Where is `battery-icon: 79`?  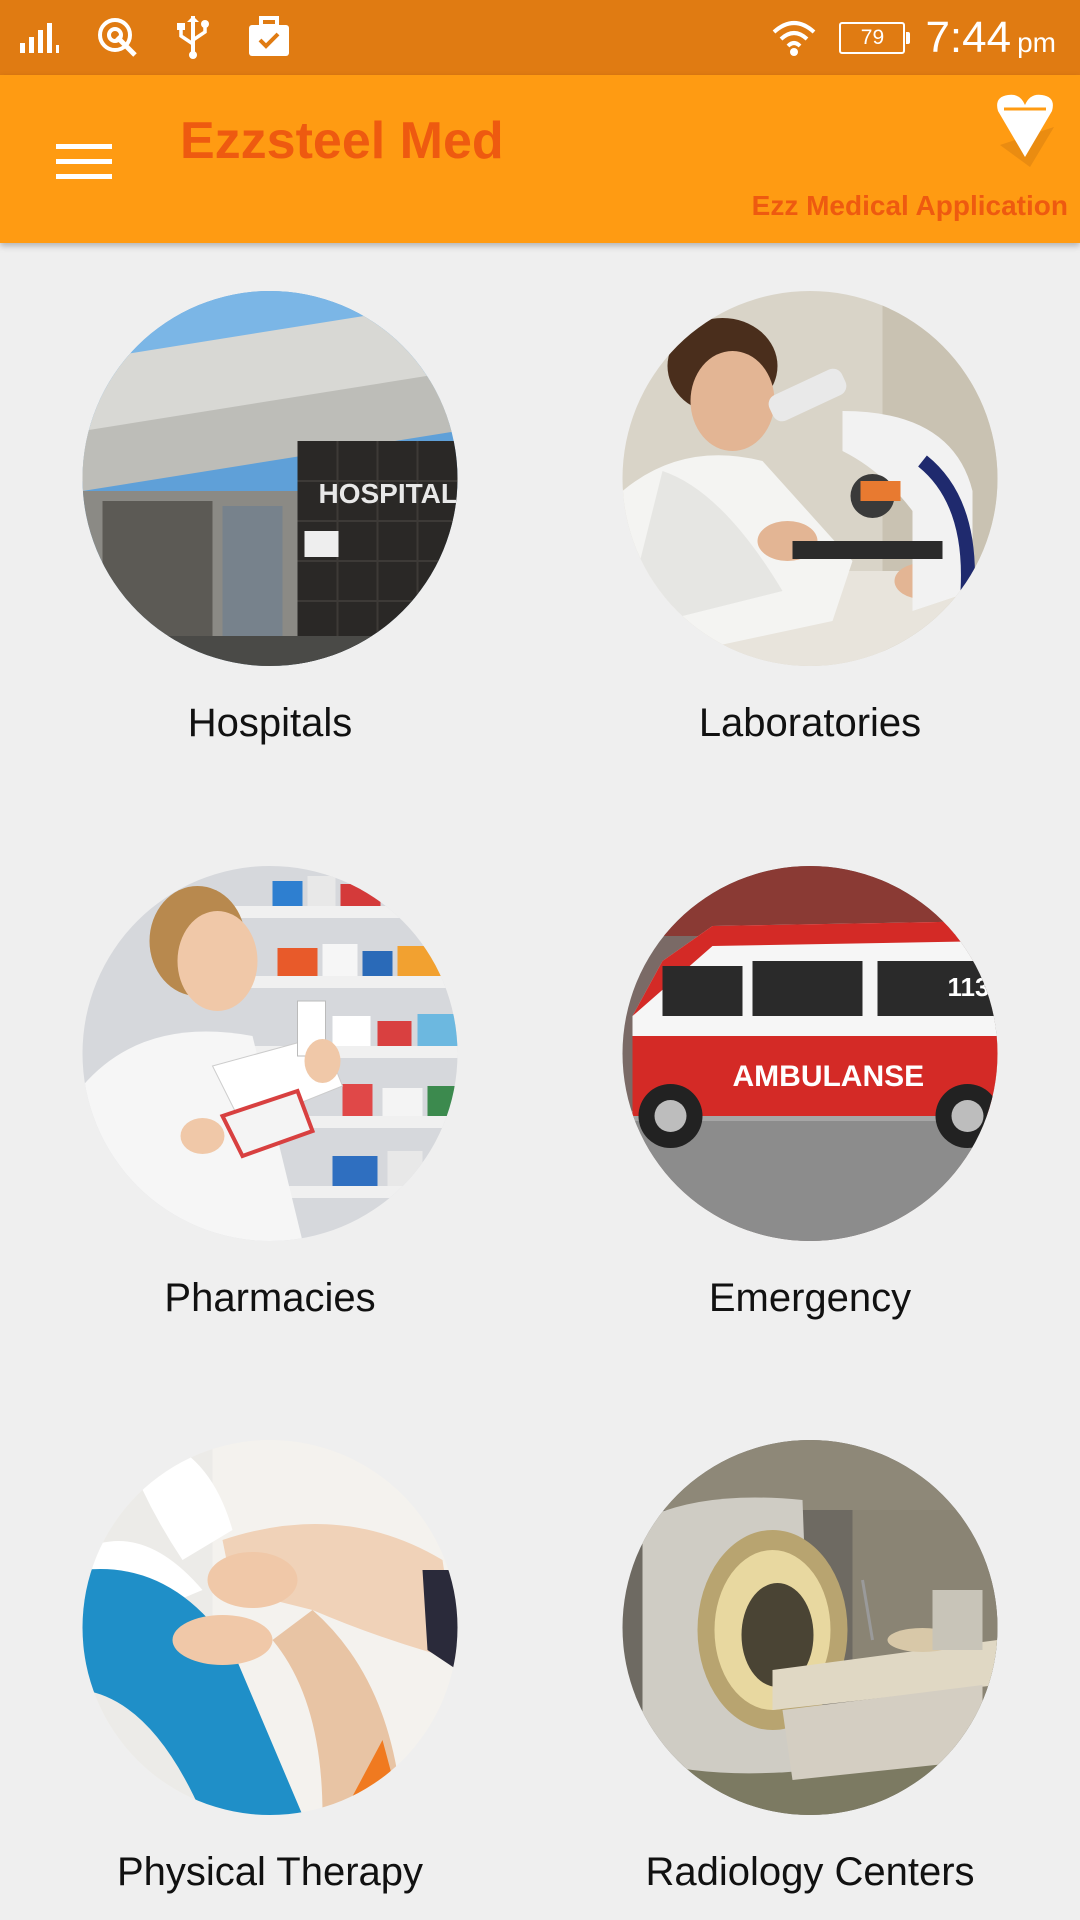
battery-icon: 79 is located at coordinates (875, 38).